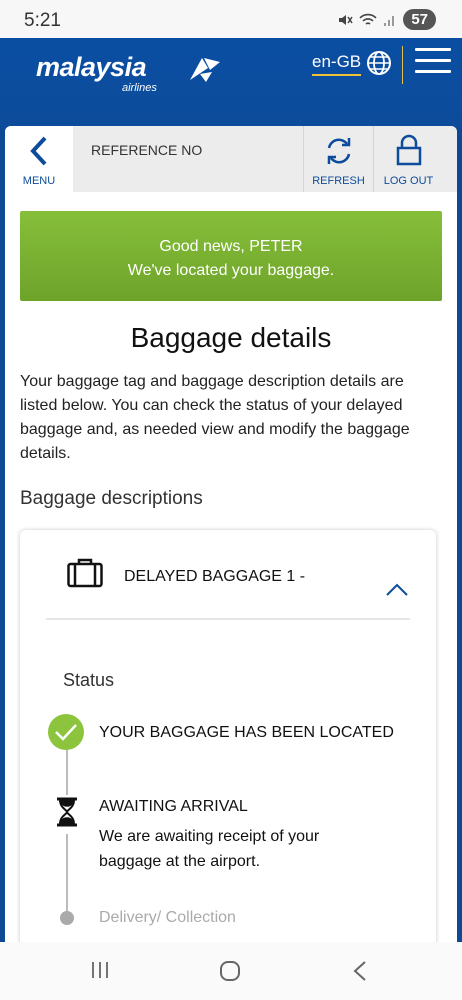 Image resolution: width=462 pixels, height=1000 pixels. Describe the element at coordinates (337, 64) in the screenshot. I see `language-selector: en-GB` at that location.